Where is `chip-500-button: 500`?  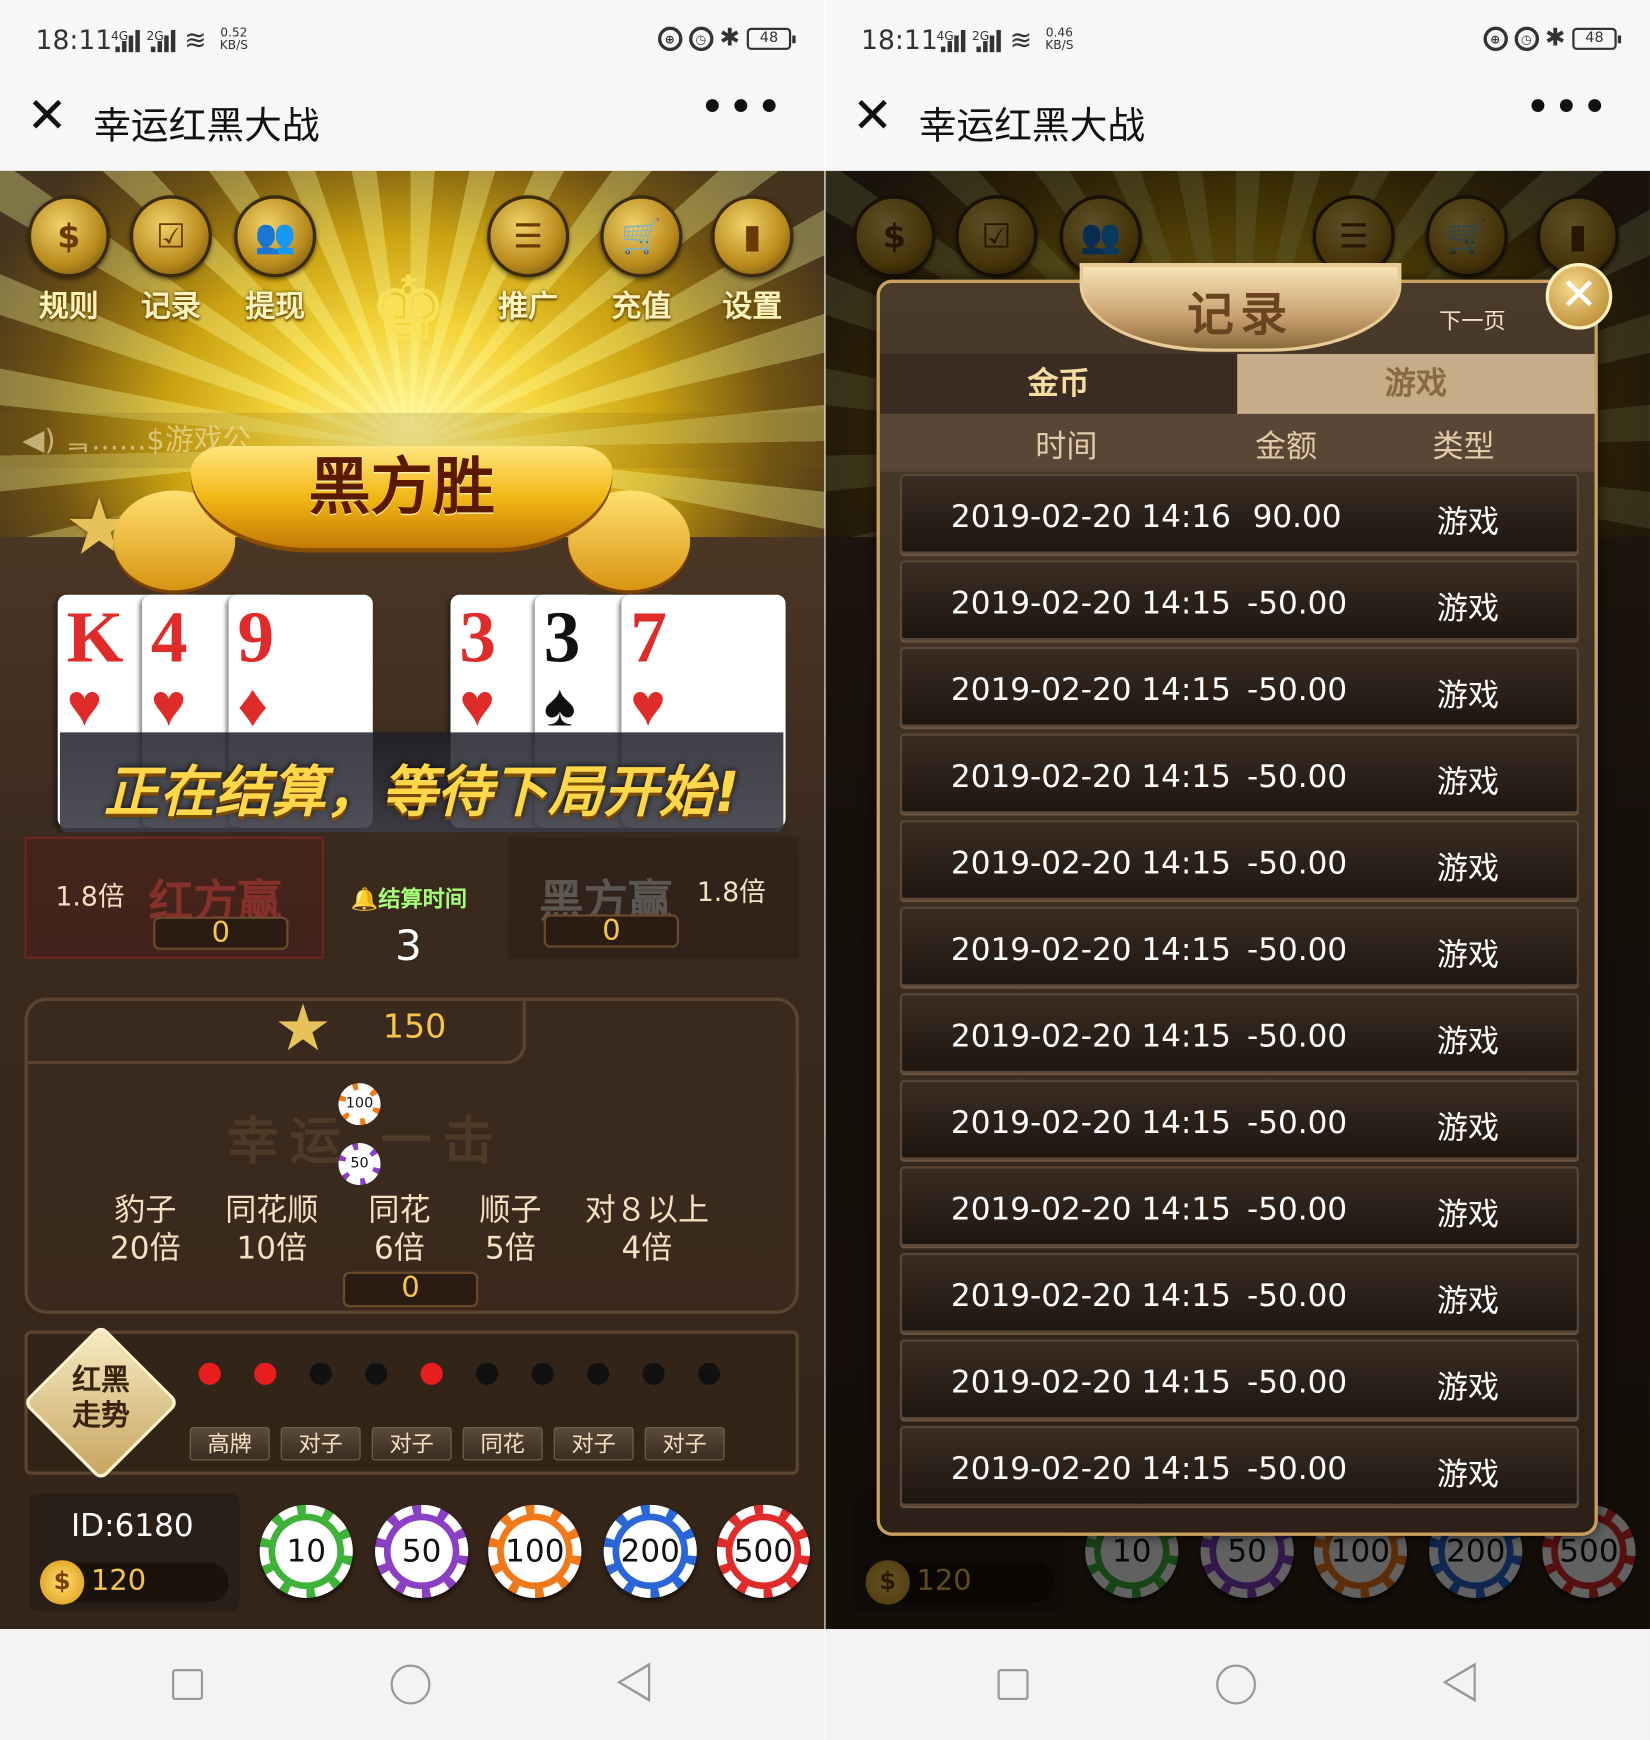
chip-500-button: 500 is located at coordinates (763, 1551).